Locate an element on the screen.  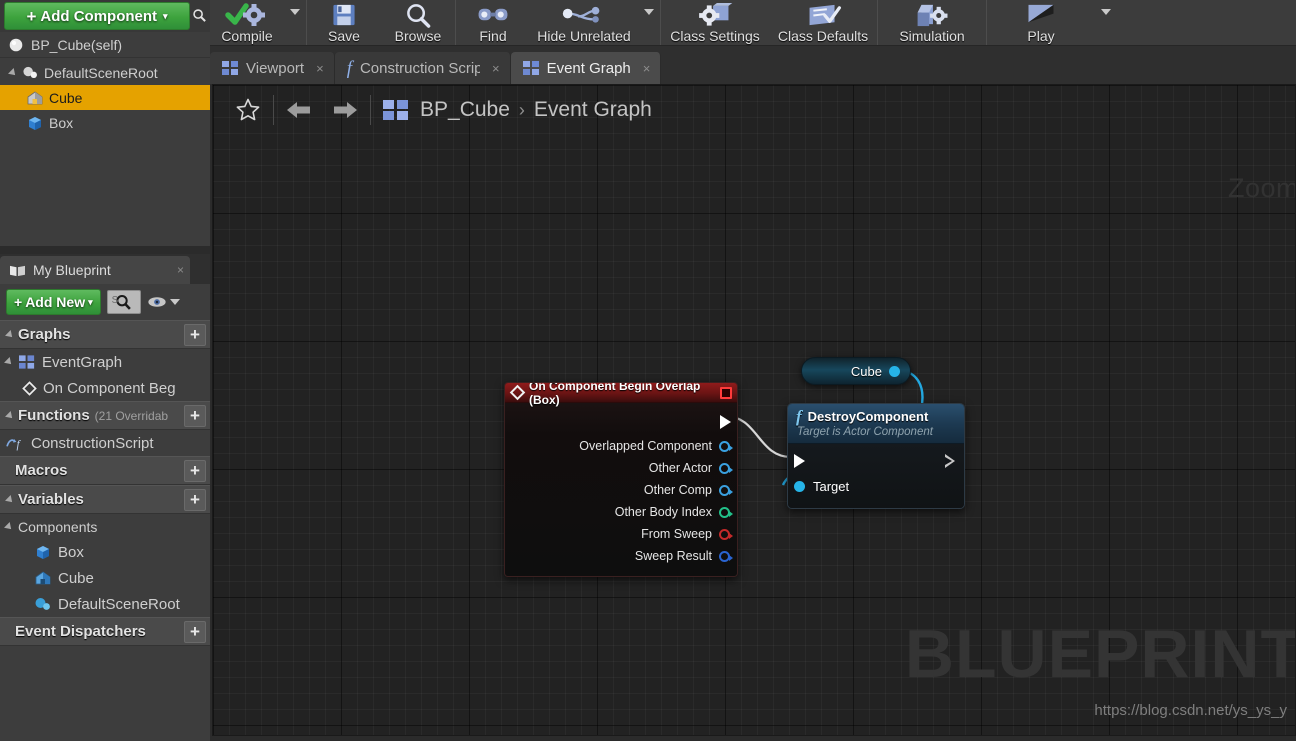
tab-viewport: Viewport × is located at coordinates (272, 68).